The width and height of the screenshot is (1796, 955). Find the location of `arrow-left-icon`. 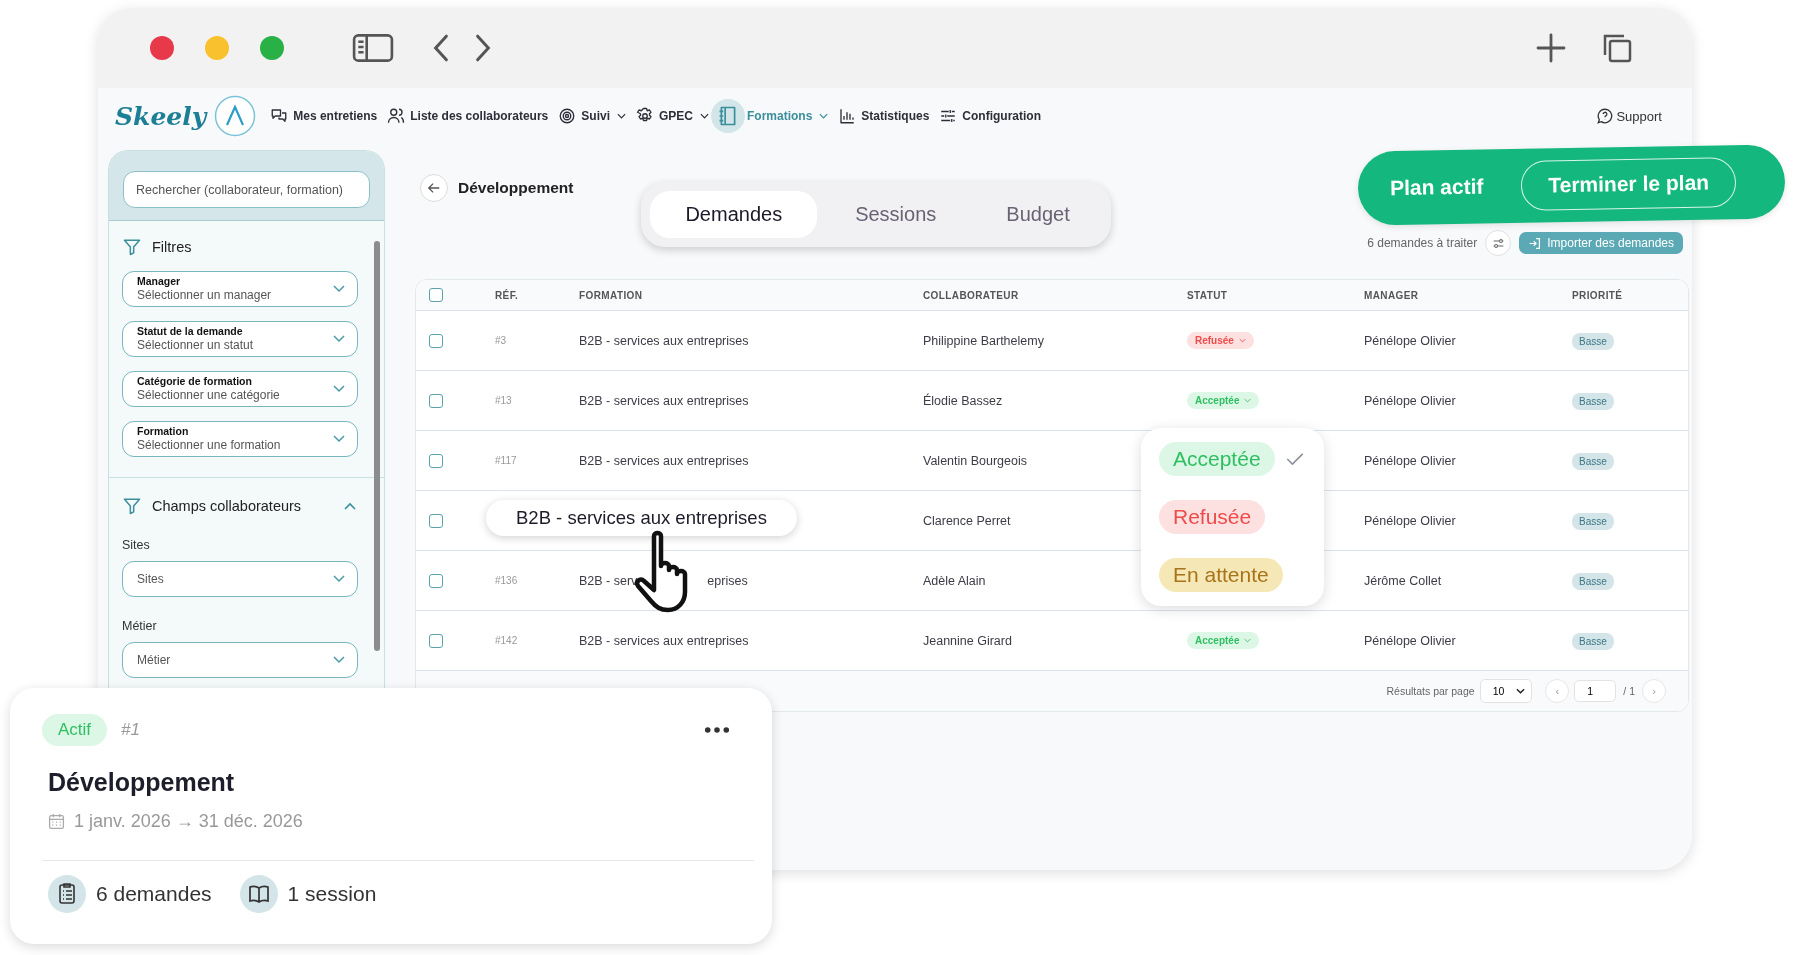

arrow-left-icon is located at coordinates (434, 188).